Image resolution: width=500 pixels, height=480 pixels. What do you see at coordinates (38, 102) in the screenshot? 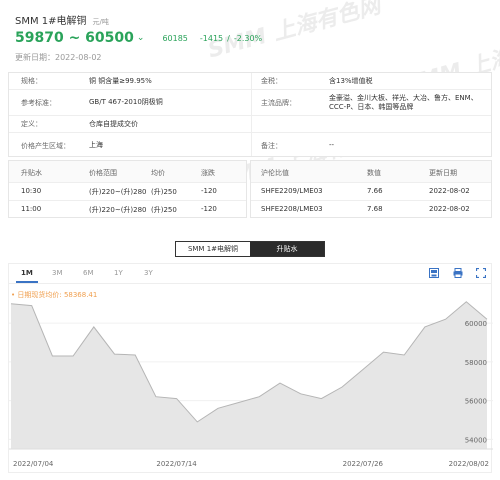
I see `standard-label: 参考标准：` at bounding box center [38, 102].